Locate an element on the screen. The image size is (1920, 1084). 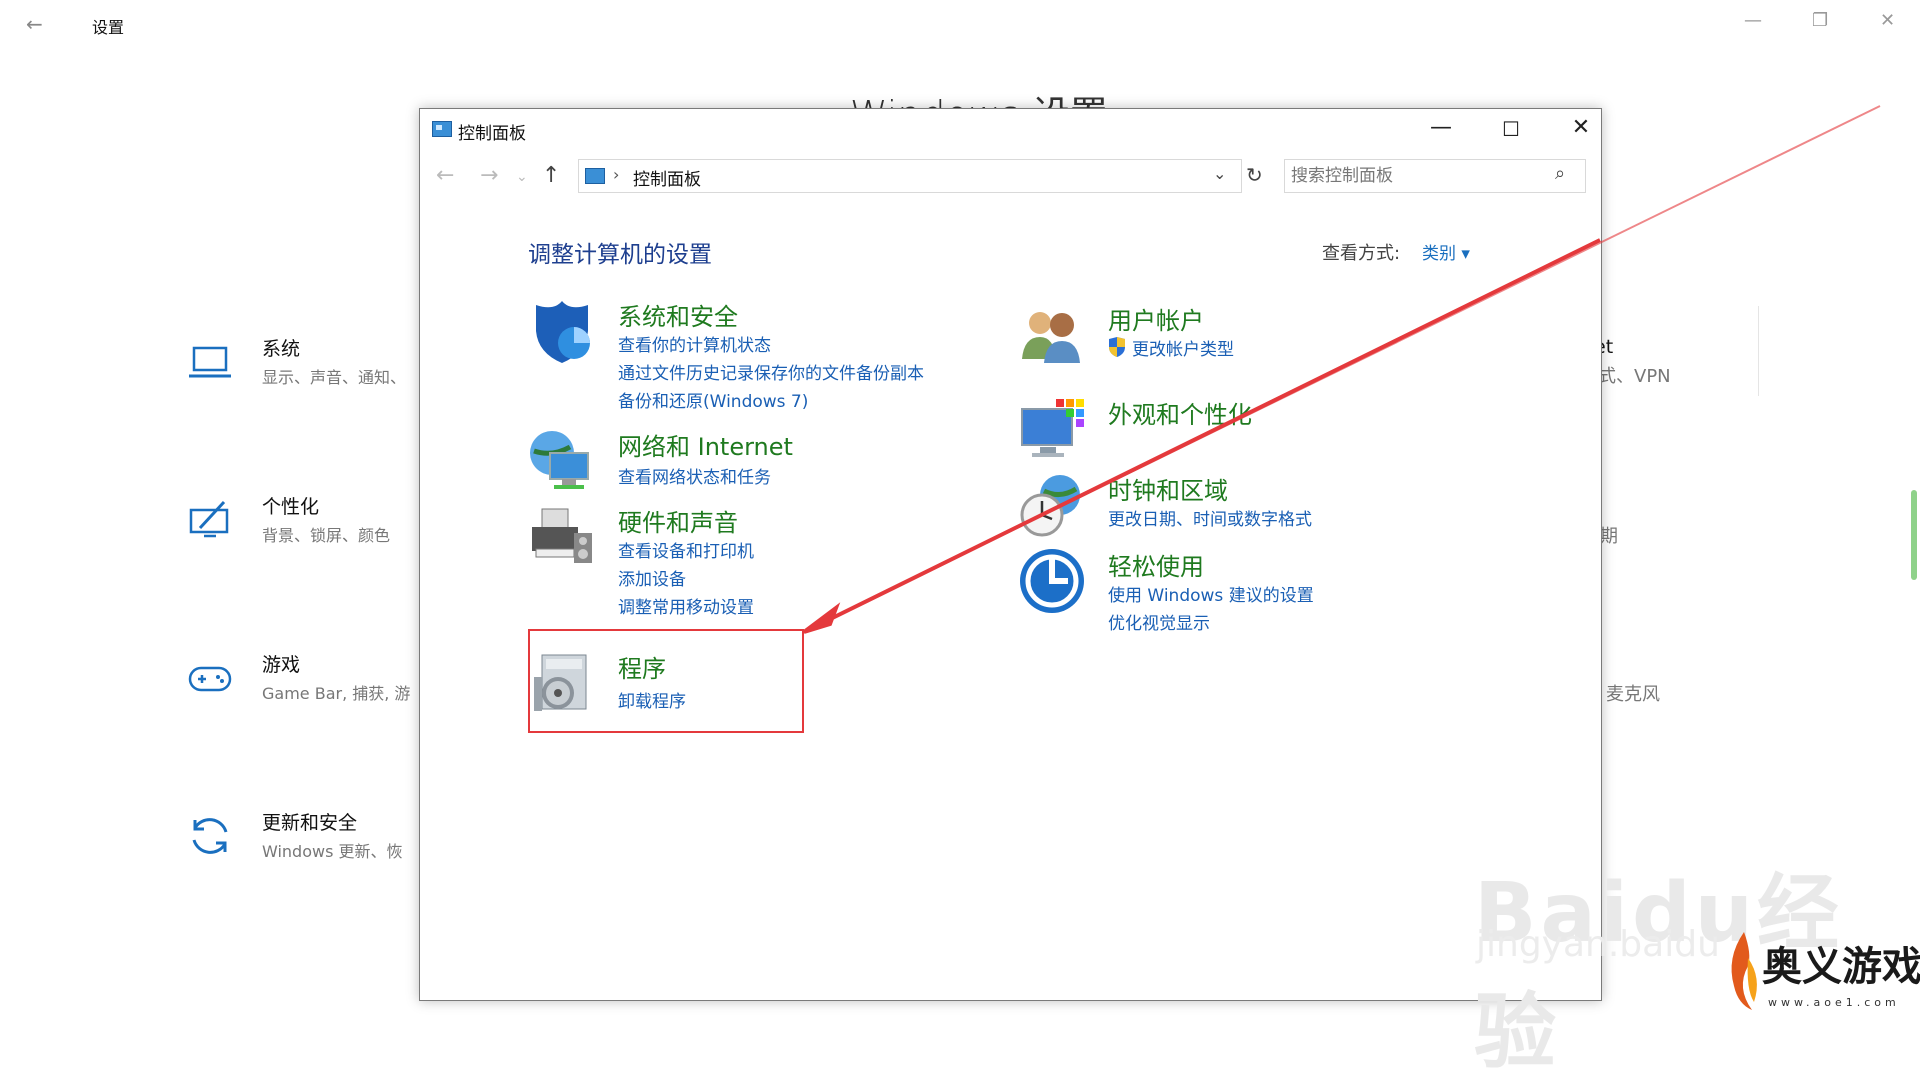
settings-item-desc: Game Bar, 捕获, 游 is located at coordinates (336, 693).